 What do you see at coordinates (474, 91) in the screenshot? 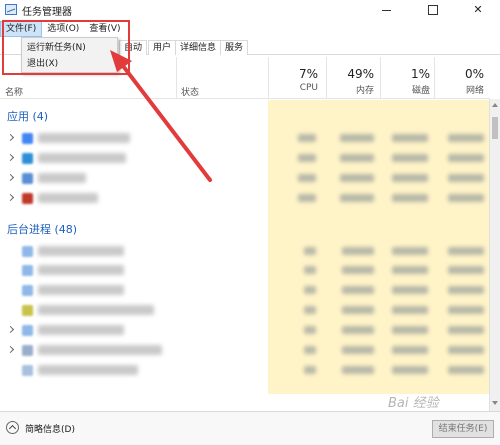
I see `network-label: 网络` at bounding box center [474, 91].